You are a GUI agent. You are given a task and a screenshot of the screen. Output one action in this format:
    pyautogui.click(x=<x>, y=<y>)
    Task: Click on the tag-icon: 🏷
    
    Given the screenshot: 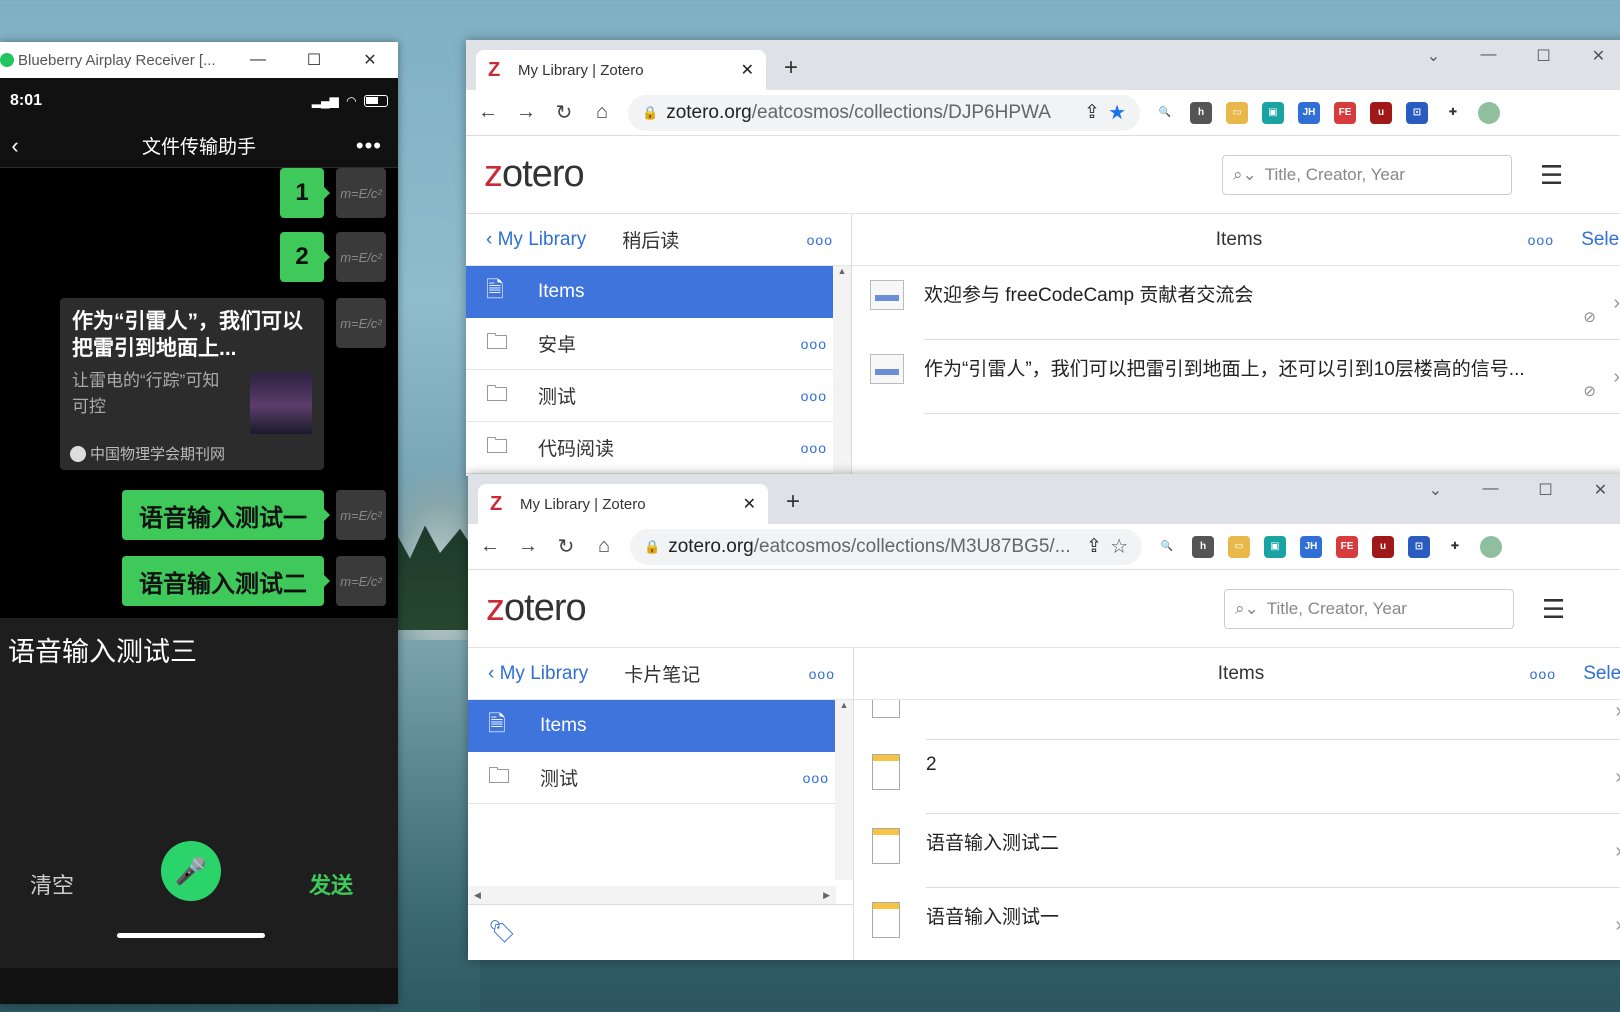 What is the action you would take?
    pyautogui.click(x=502, y=931)
    